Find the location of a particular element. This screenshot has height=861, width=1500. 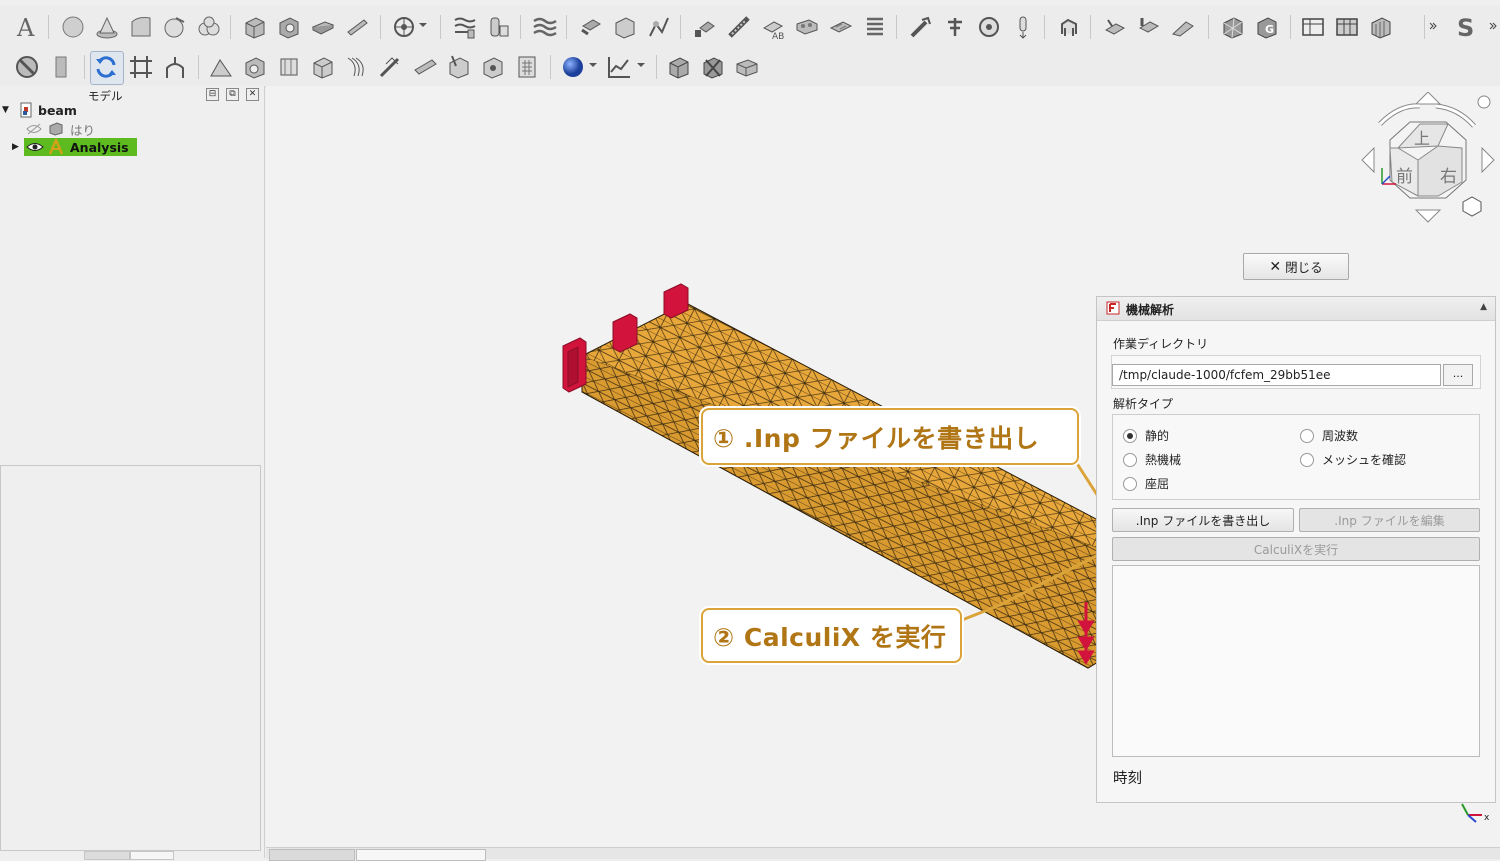

warp-icon is located at coordinates (323, 67).